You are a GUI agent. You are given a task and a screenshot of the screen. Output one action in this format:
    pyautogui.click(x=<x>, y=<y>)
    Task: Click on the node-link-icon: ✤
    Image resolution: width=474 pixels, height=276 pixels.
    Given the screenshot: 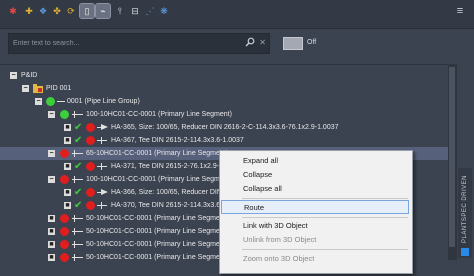 What is the action you would take?
    pyautogui.click(x=57, y=11)
    